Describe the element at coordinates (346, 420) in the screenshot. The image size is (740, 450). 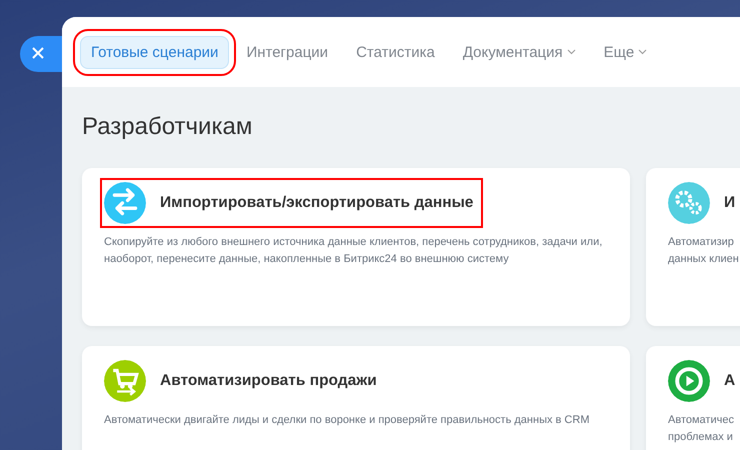
I see `card-description: Автоматически двигайте лиды и сделки по воронке и проверяйте правильность данных в CRM` at that location.